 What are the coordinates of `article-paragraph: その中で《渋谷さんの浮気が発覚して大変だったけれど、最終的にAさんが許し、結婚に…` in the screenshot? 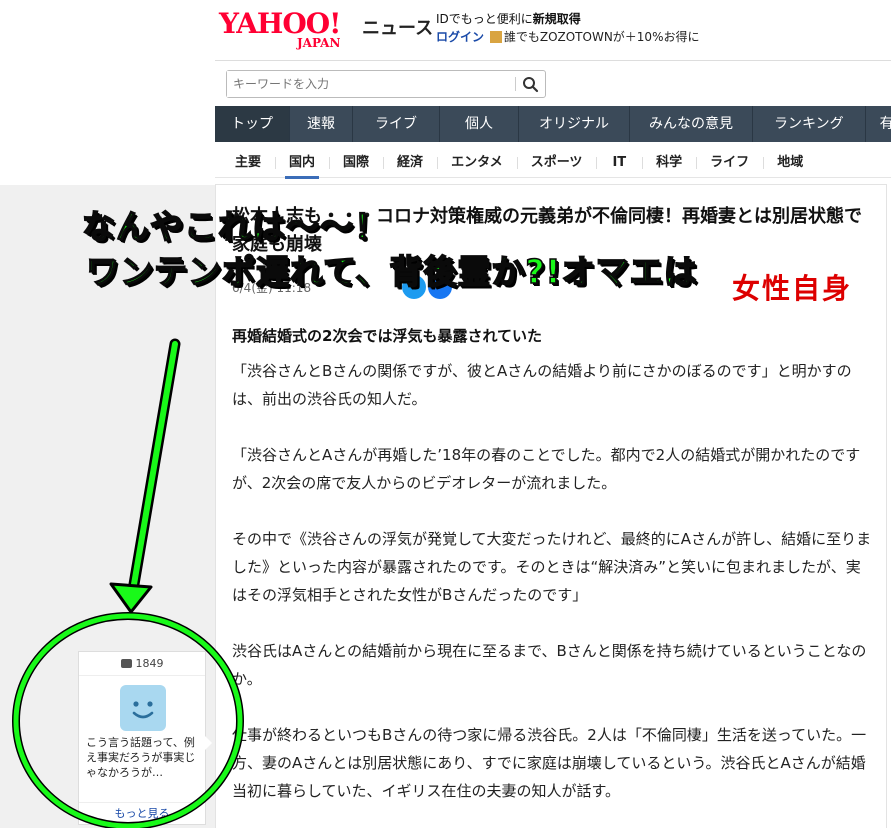 It's located at (552, 567).